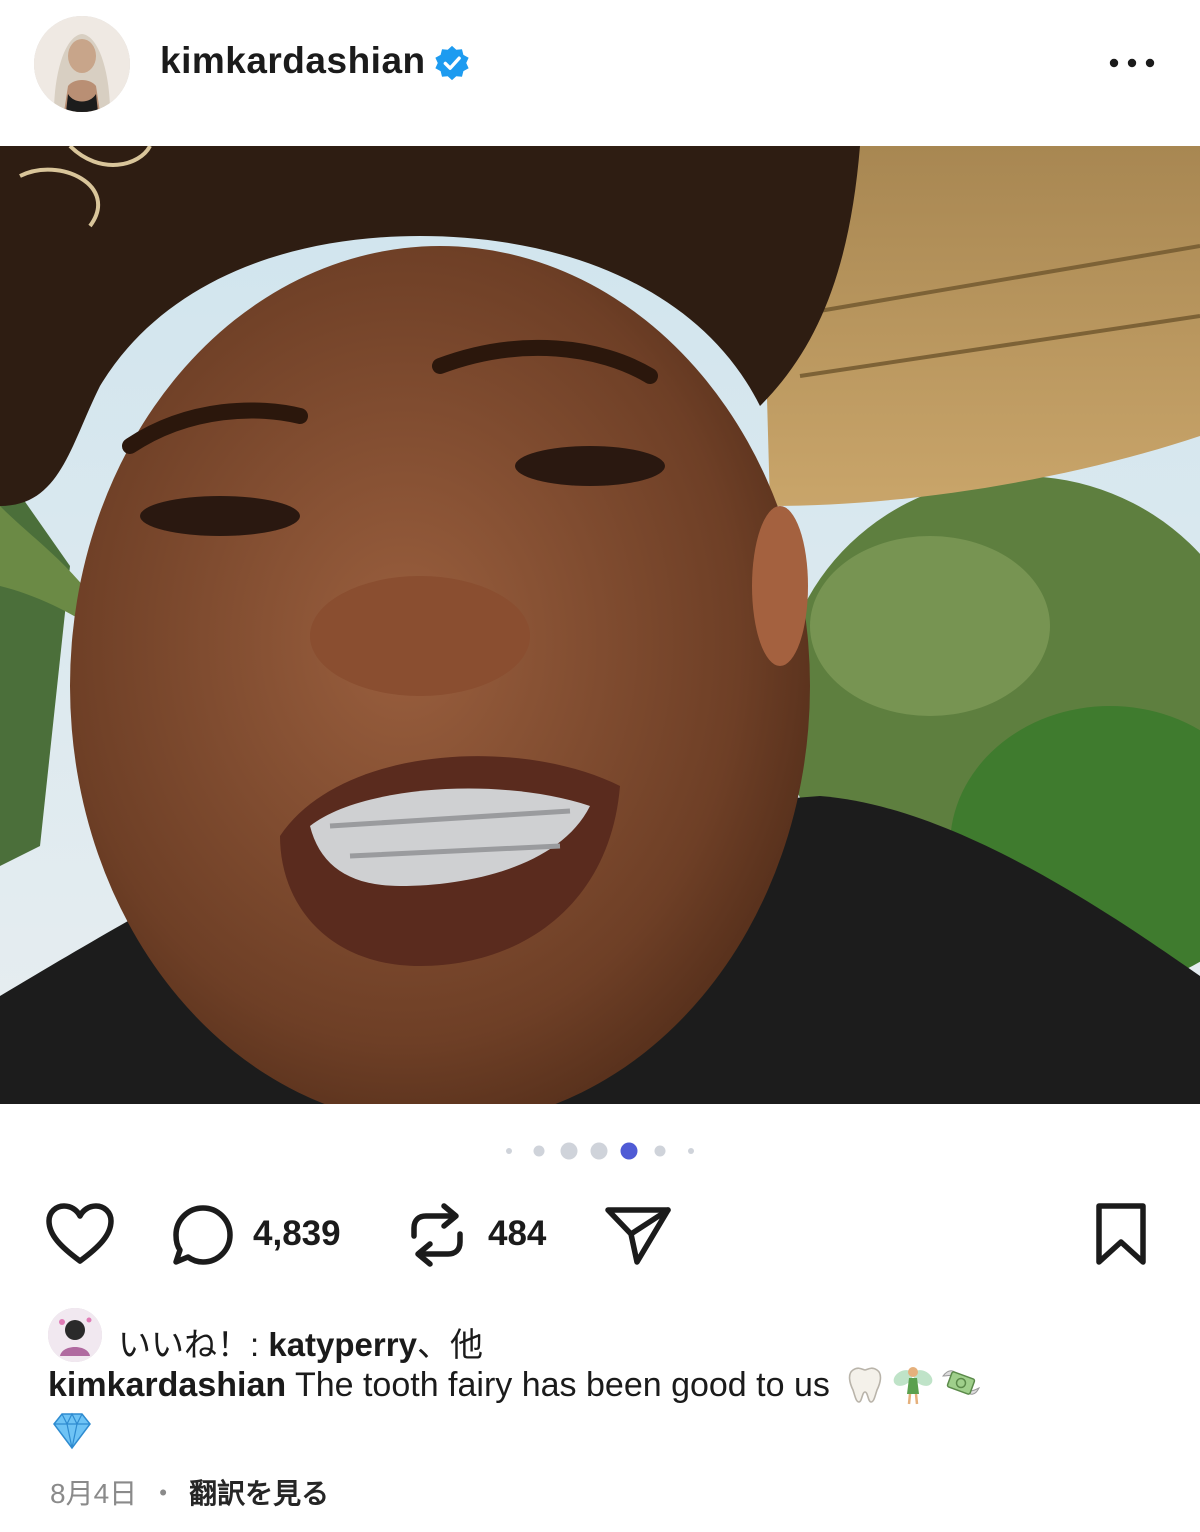 This screenshot has height=1532, width=1200. What do you see at coordinates (94, 1493) in the screenshot?
I see `post-date: 8月4日` at bounding box center [94, 1493].